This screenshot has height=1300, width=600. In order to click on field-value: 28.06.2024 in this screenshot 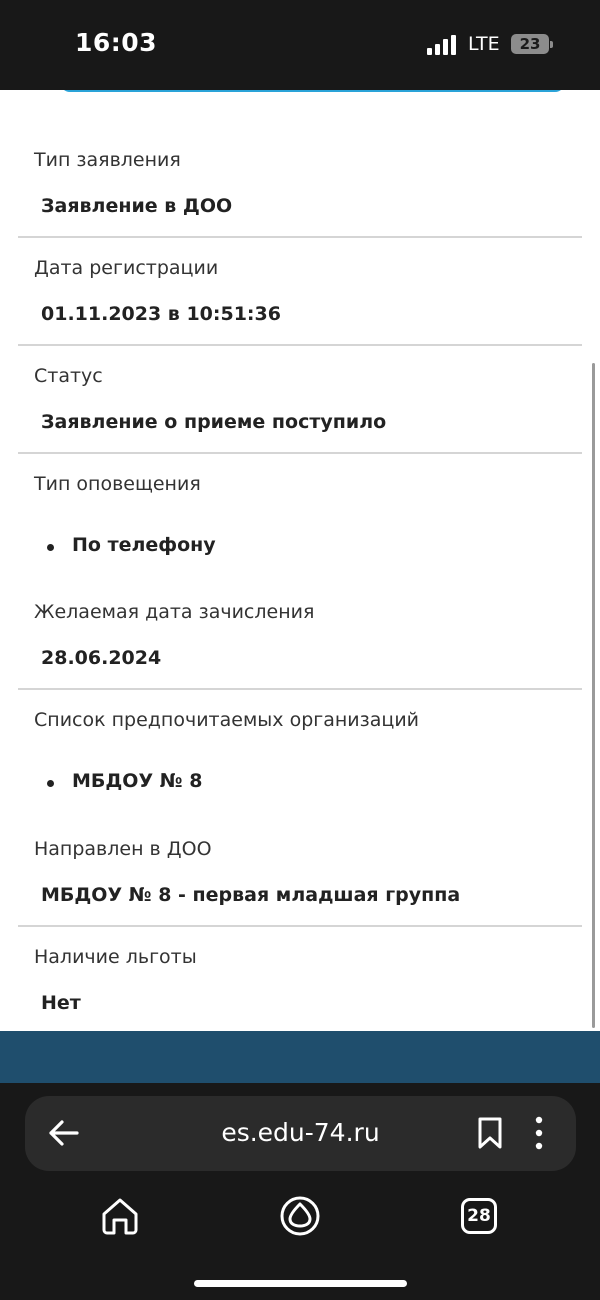, I will do `click(101, 658)`.